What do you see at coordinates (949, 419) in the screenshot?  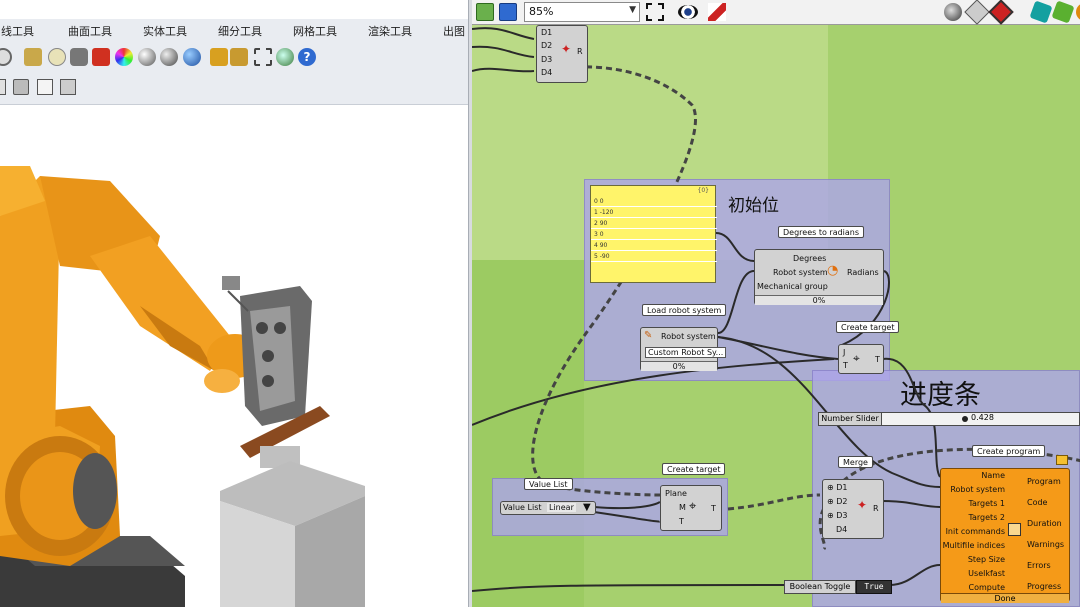 I see `number-slider: Number Slider 0.428` at bounding box center [949, 419].